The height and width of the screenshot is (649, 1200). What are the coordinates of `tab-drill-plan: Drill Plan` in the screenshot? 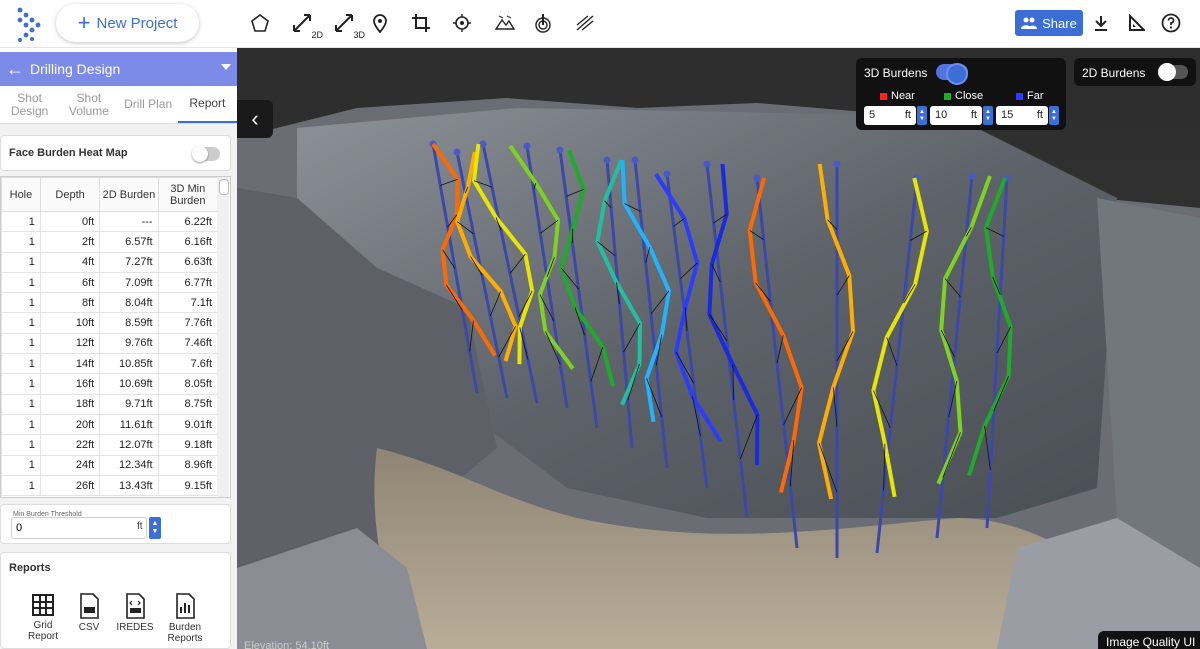 It's located at (148, 104).